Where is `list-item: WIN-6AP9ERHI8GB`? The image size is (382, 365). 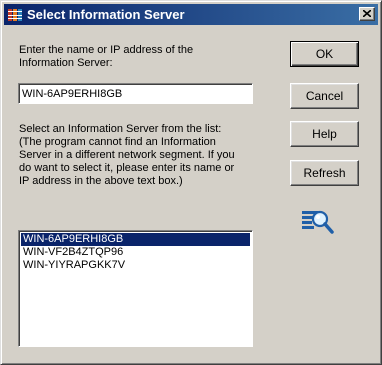 list-item: WIN-6AP9ERHI8GB is located at coordinates (135, 239).